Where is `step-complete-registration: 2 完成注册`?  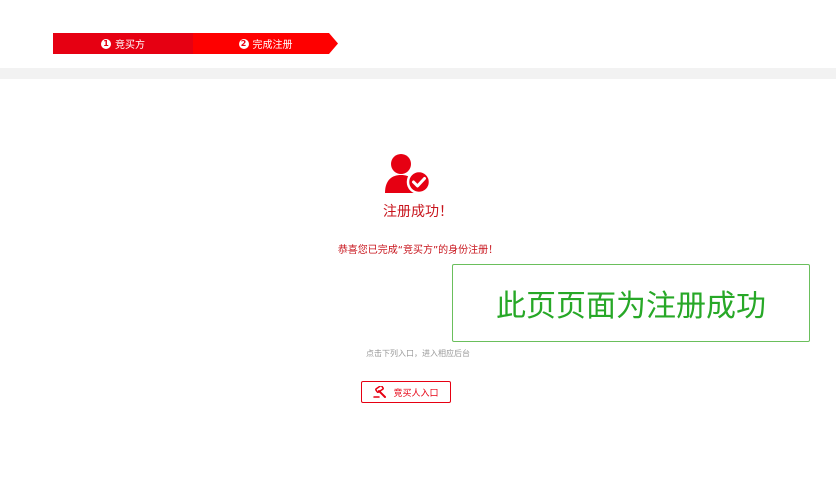 step-complete-registration: 2 完成注册 is located at coordinates (265, 43).